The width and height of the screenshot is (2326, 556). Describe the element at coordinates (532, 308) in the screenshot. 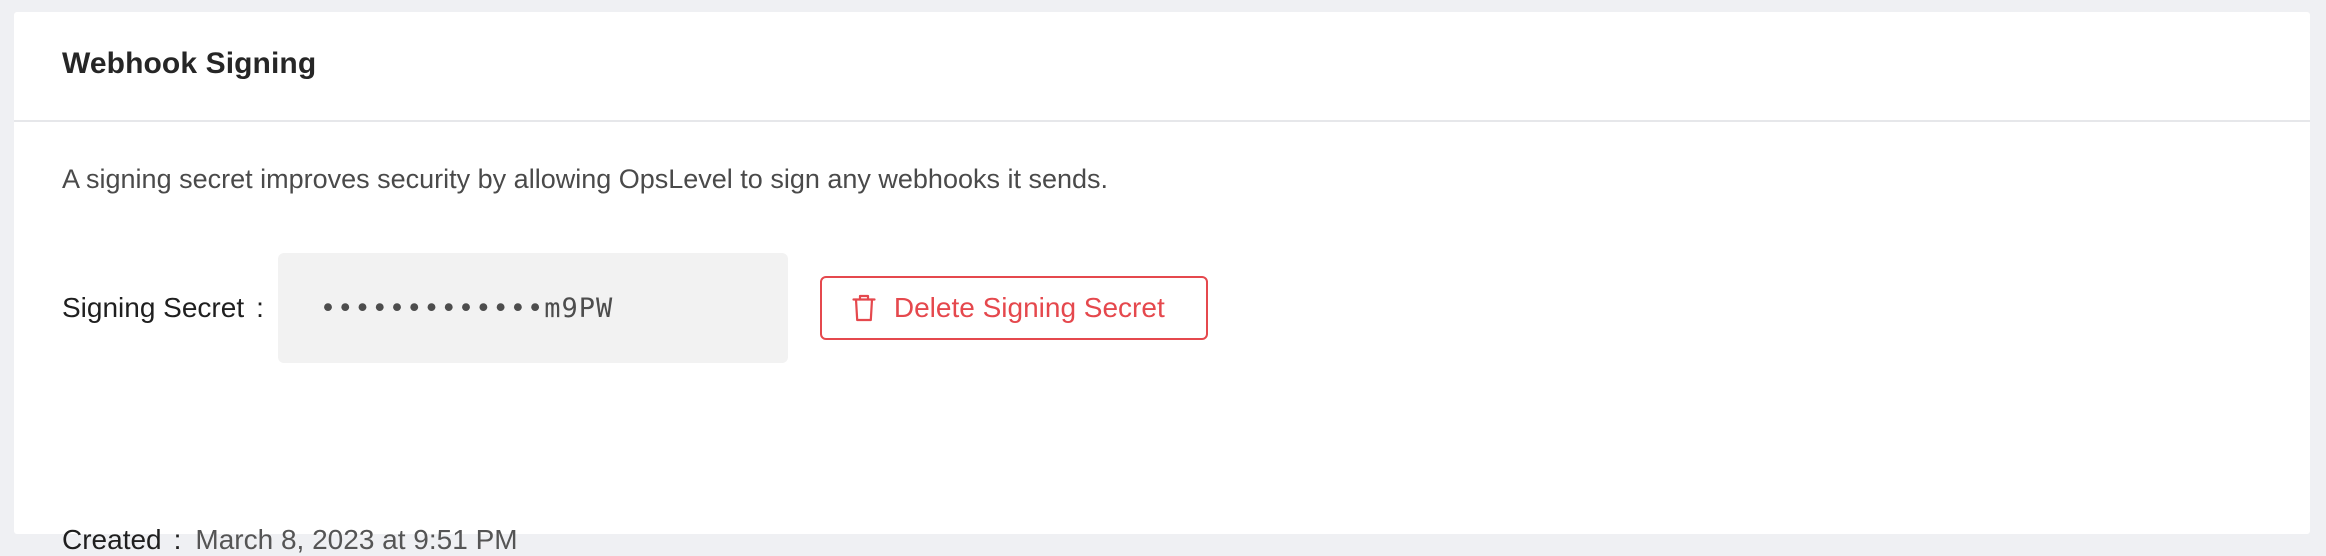

I see `signing-secret-value: •••••••••••••m9PW` at that location.